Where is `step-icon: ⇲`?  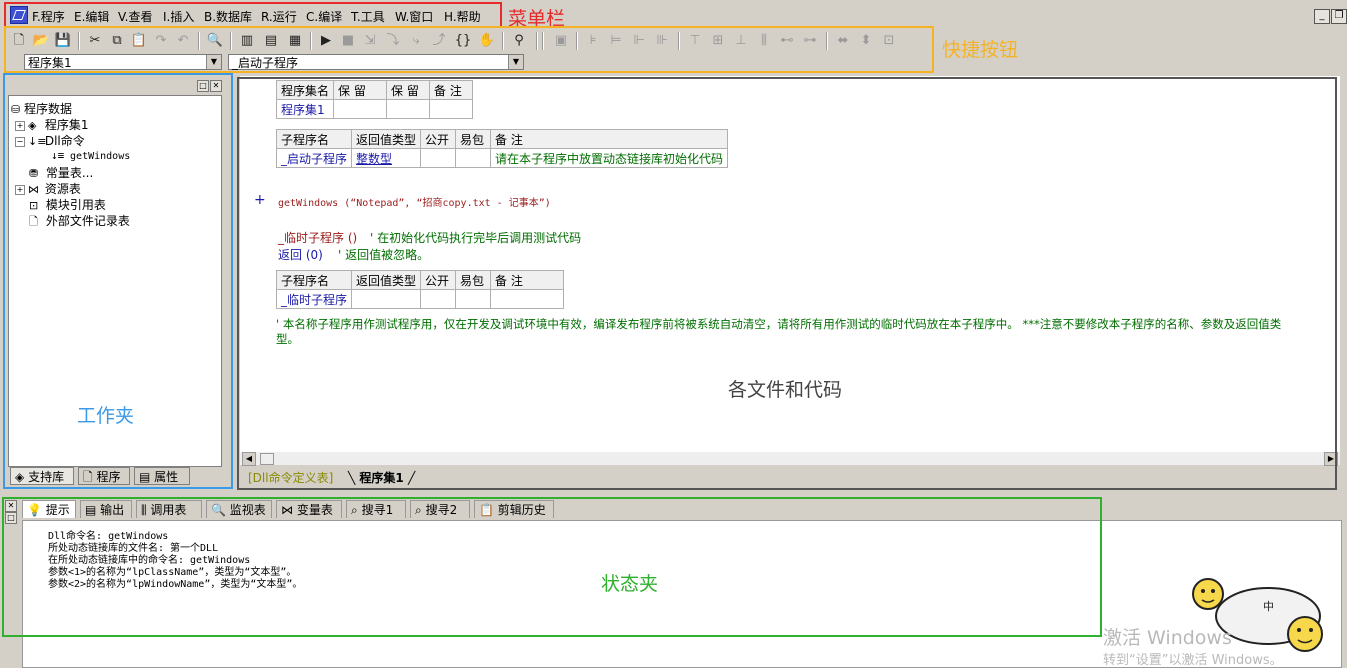
step-icon: ⇲ is located at coordinates (370, 41).